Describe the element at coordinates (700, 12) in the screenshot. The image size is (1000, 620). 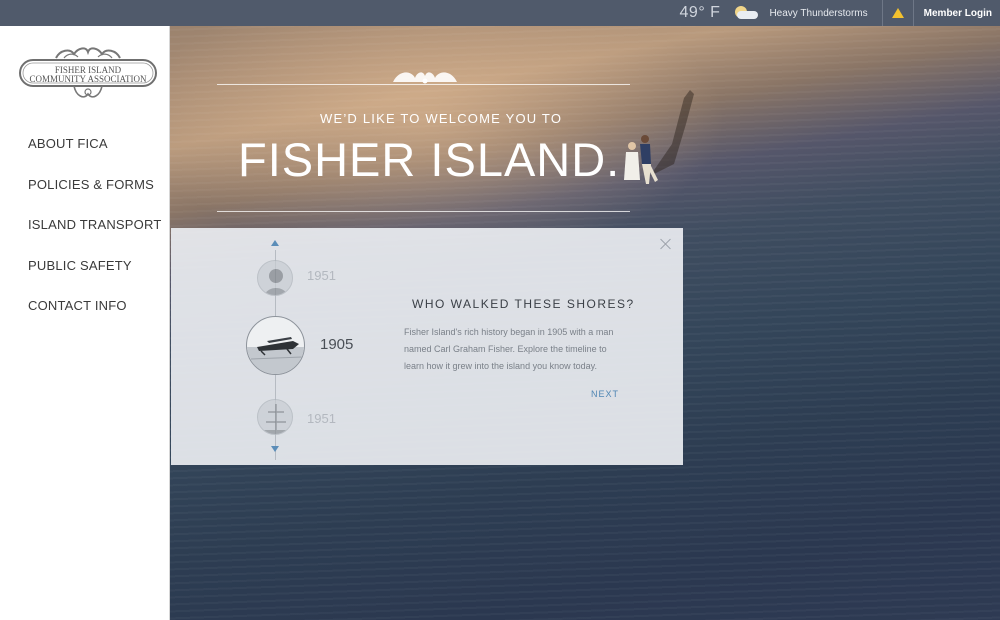
I see `temperature: 49° F` at that location.